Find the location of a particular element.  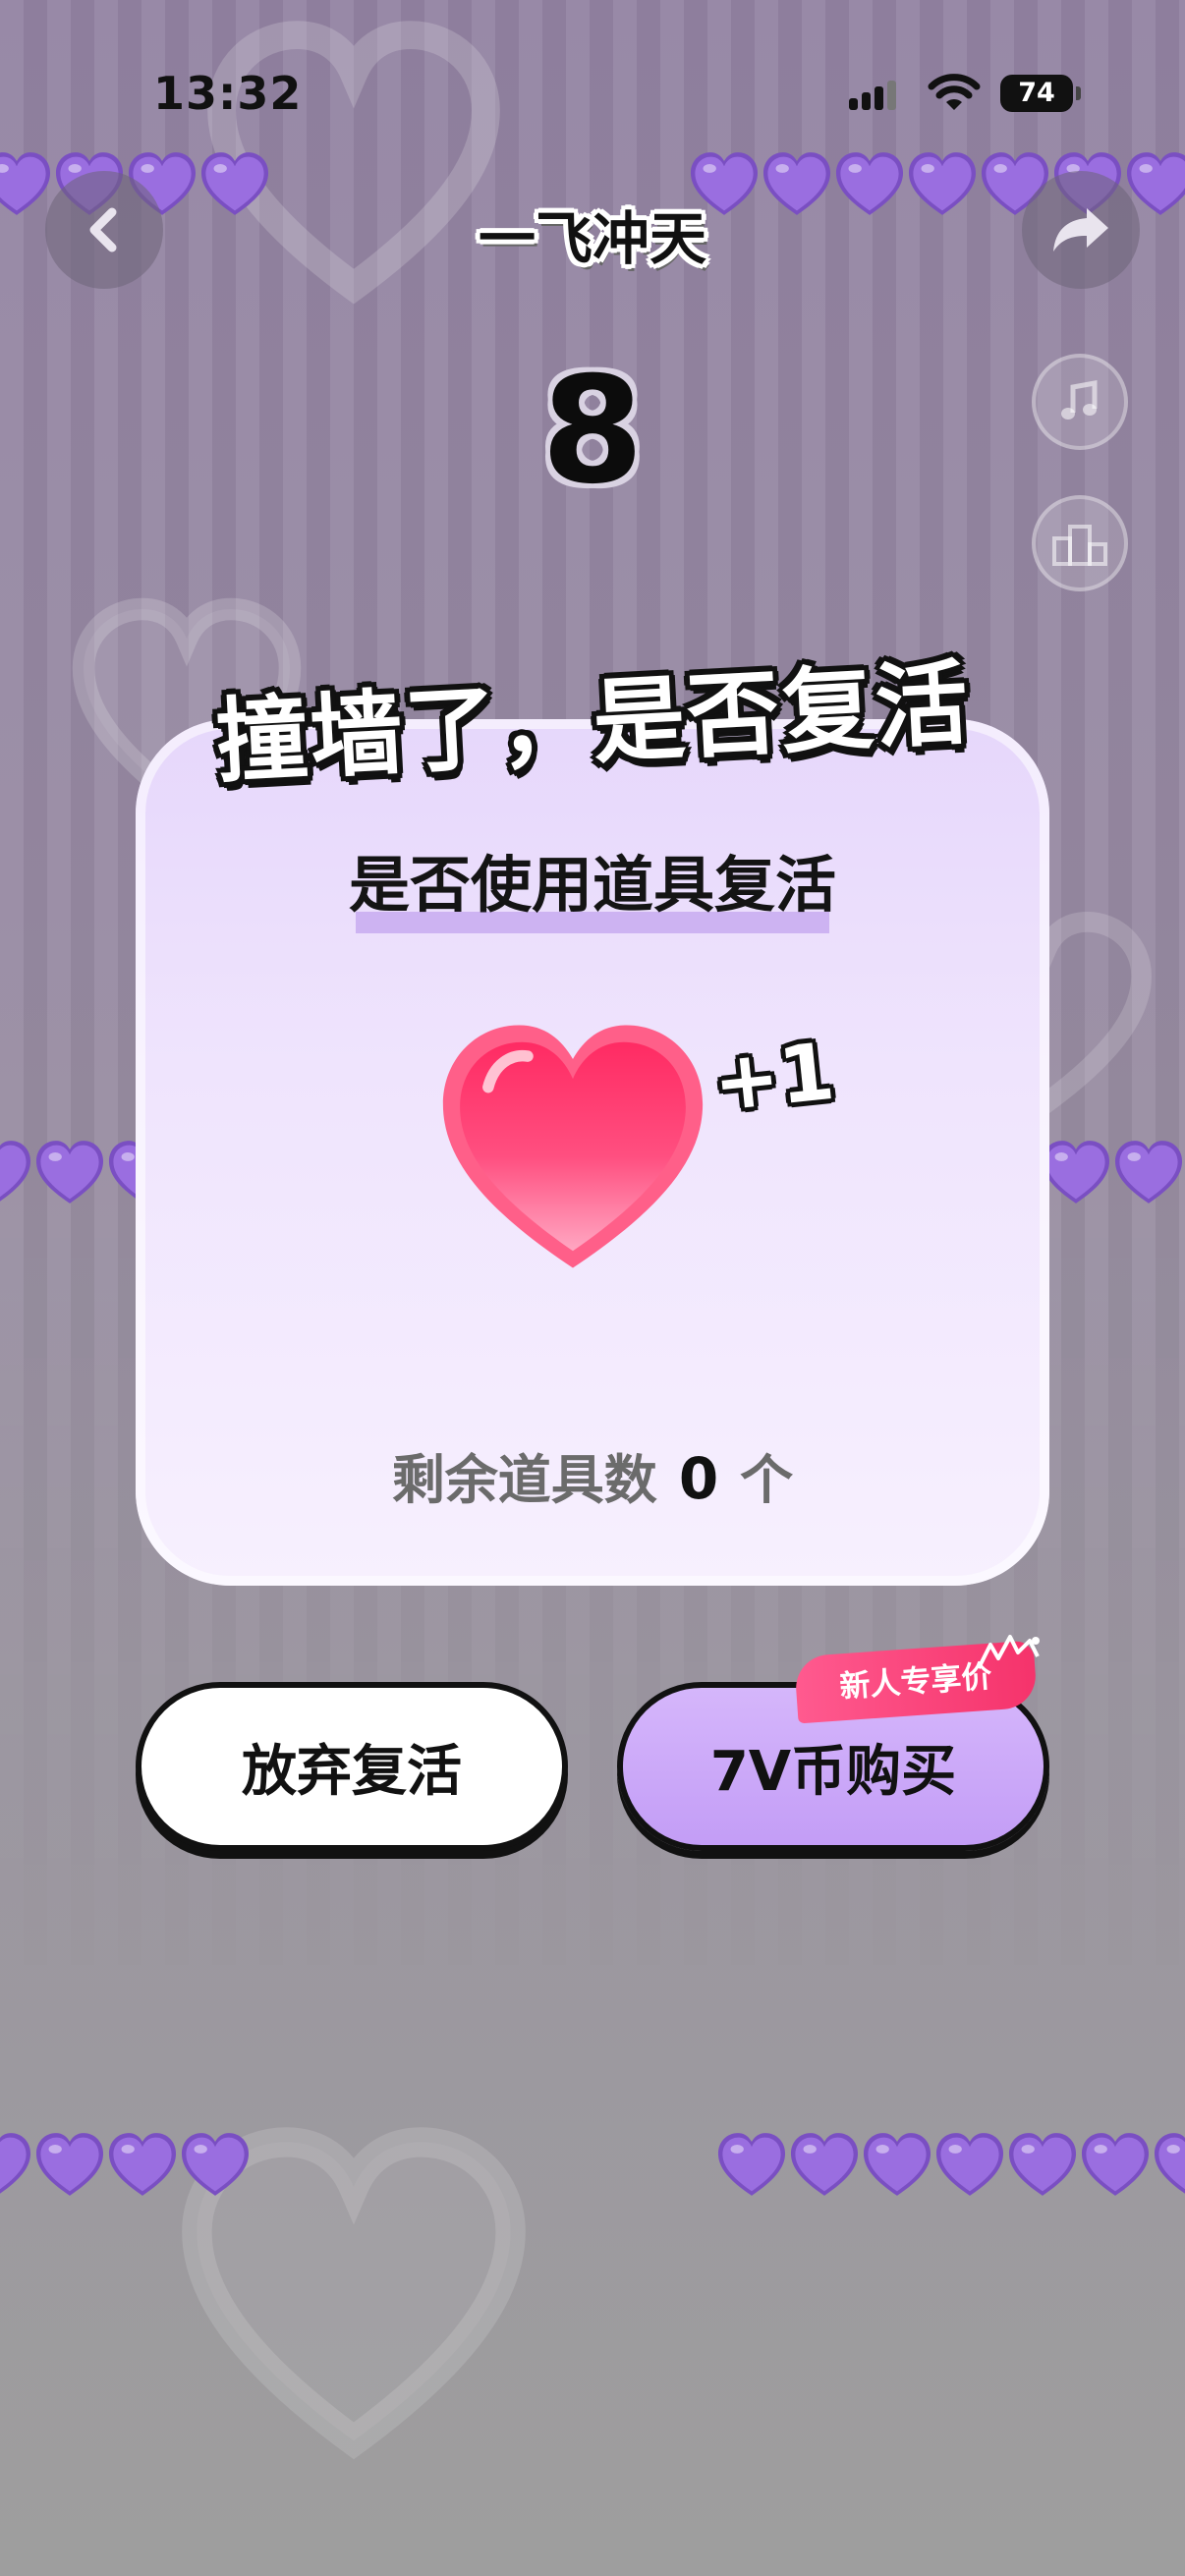

music-note-icon is located at coordinates (1080, 400).